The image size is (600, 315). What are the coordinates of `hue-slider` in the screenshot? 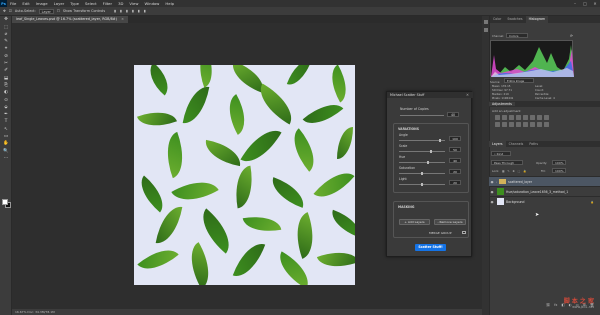 It's located at (422, 162).